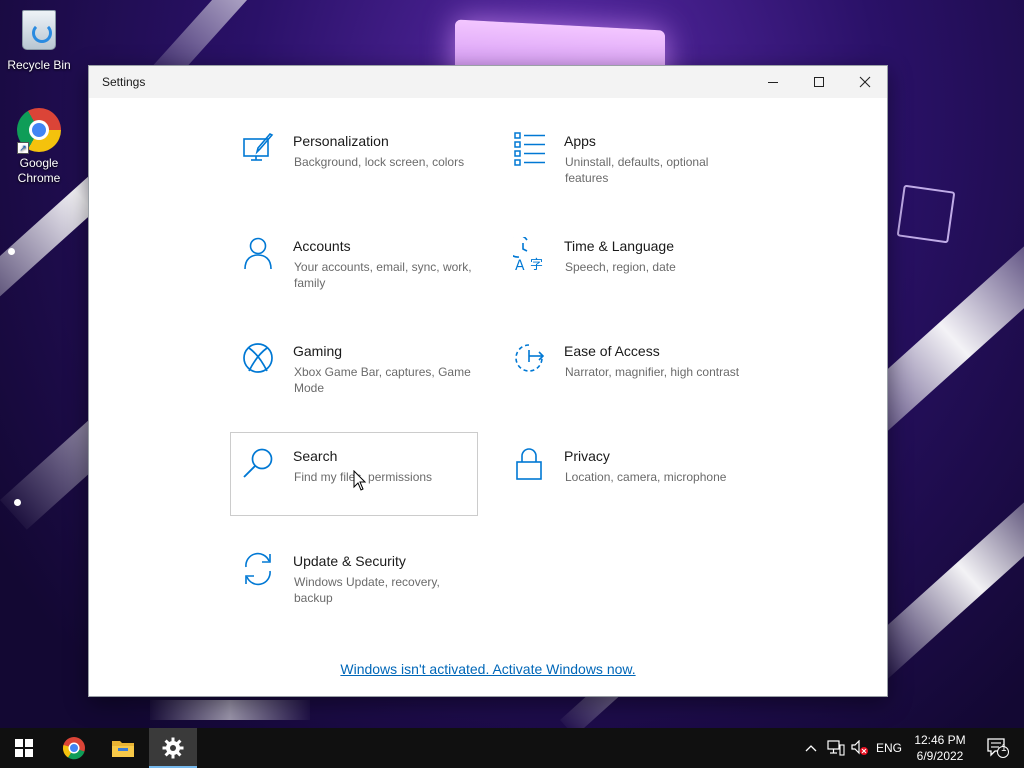 The image size is (1024, 768). I want to click on tile-privacy: Privacy Location, camera, microphone, so click(626, 489).